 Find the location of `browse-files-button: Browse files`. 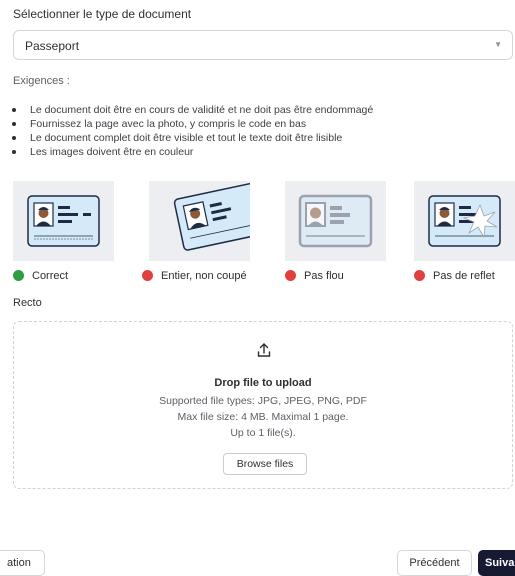

browse-files-button: Browse files is located at coordinates (265, 464).